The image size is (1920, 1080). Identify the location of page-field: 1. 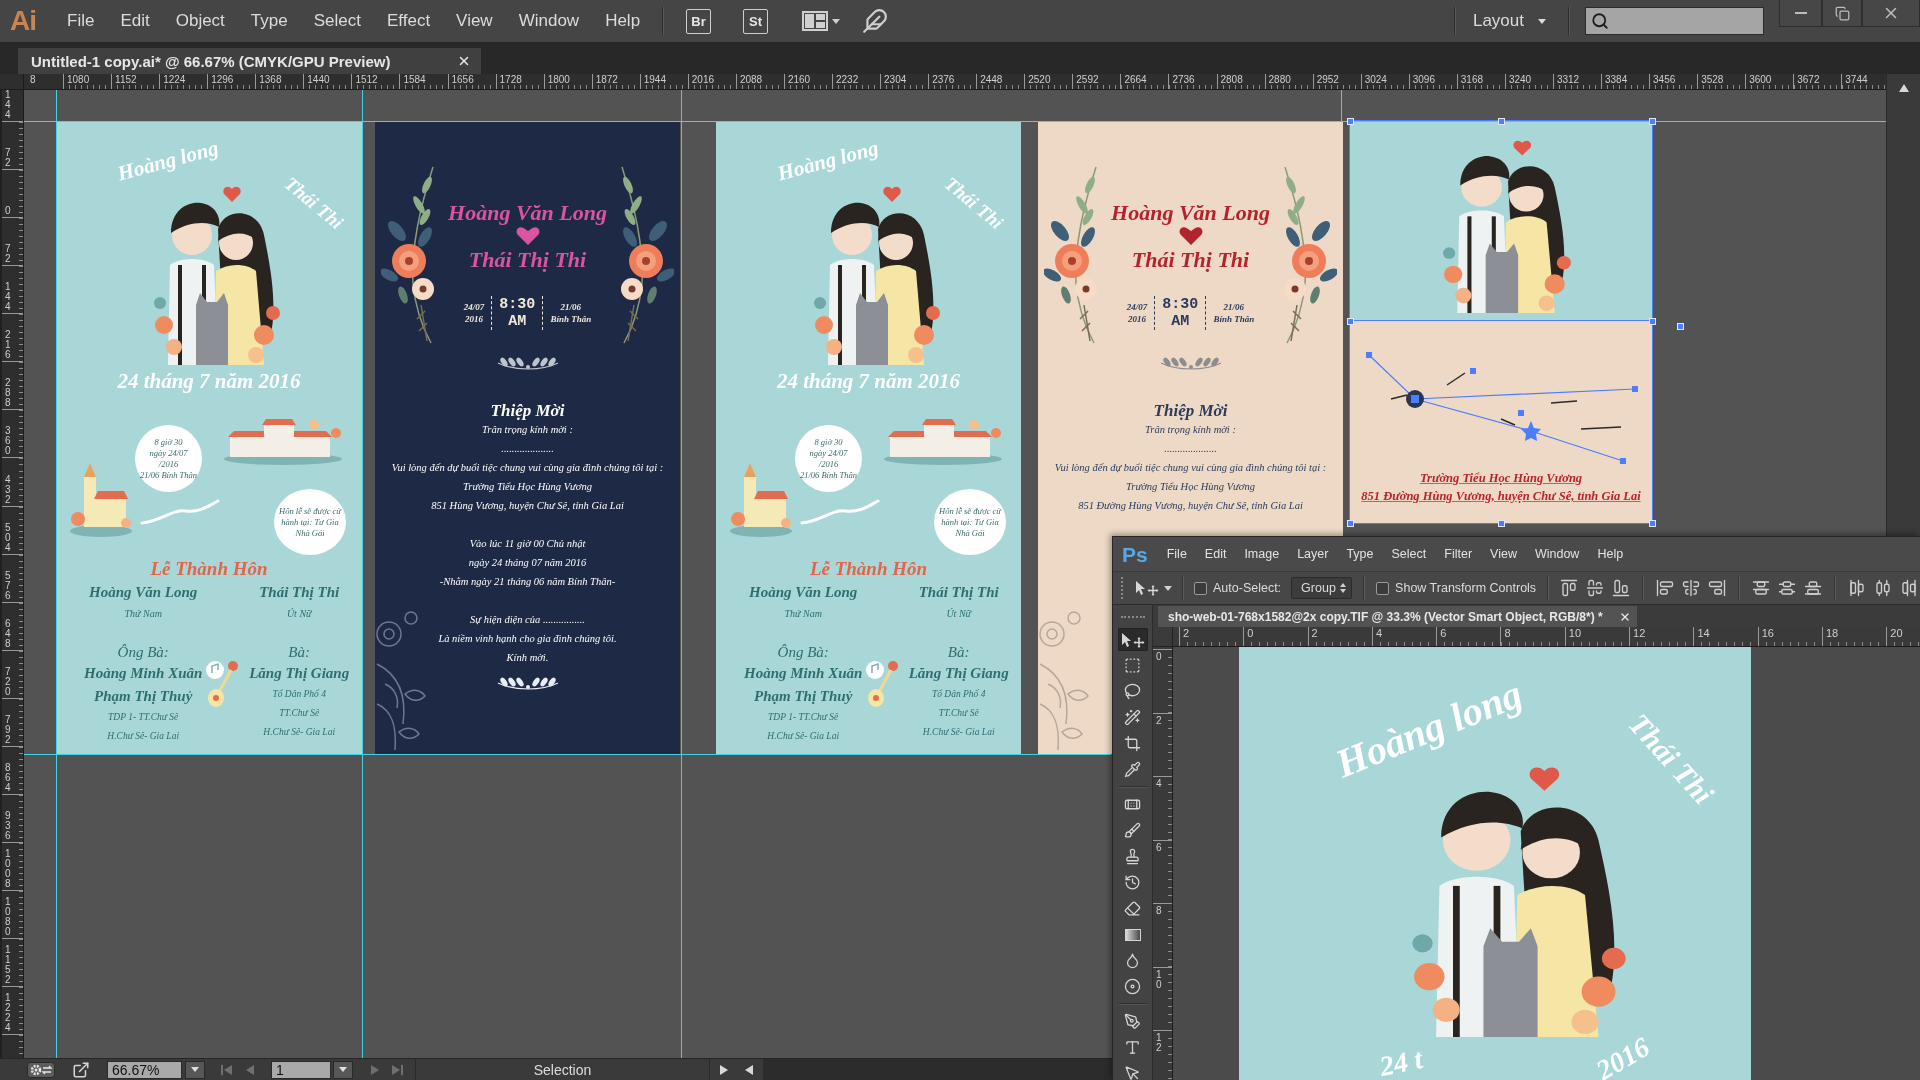
(301, 1069).